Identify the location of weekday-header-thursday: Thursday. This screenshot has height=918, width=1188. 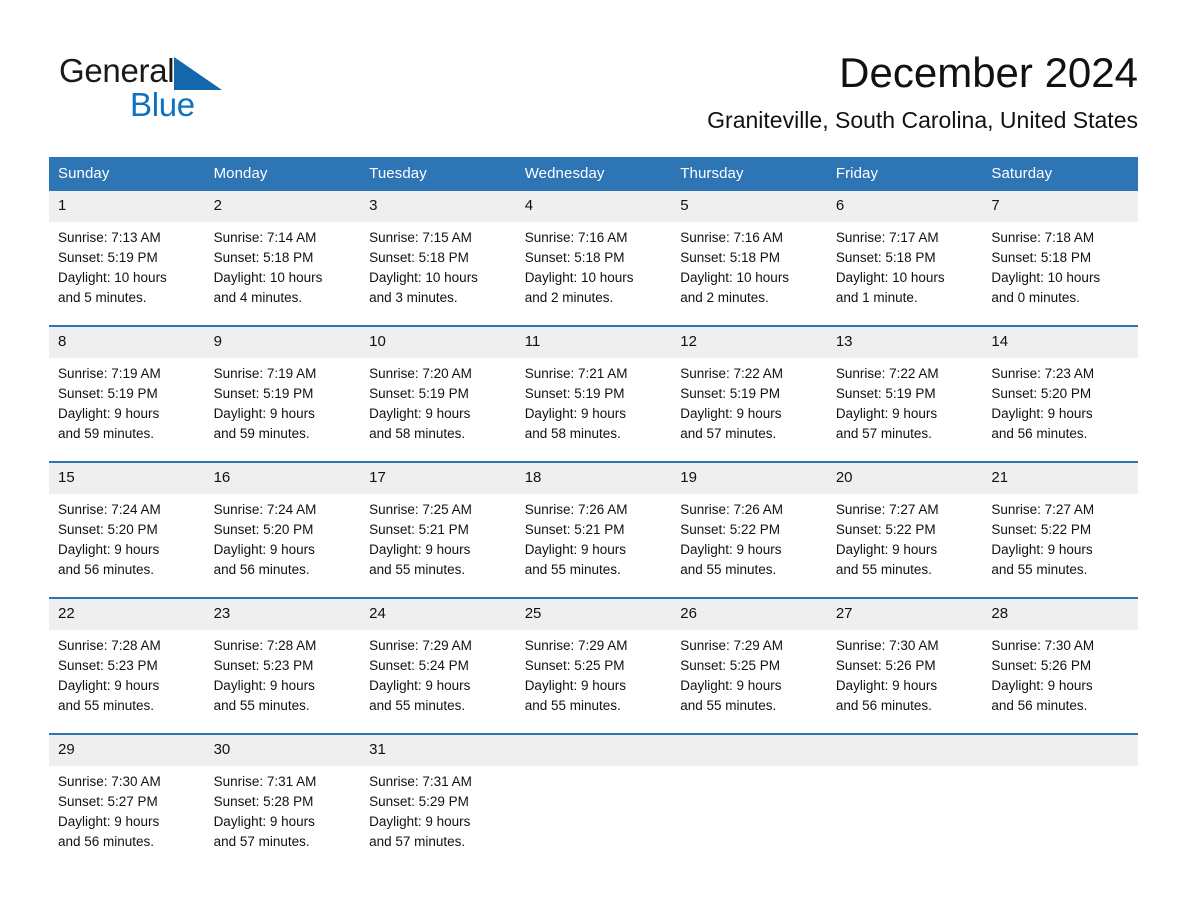
(749, 174).